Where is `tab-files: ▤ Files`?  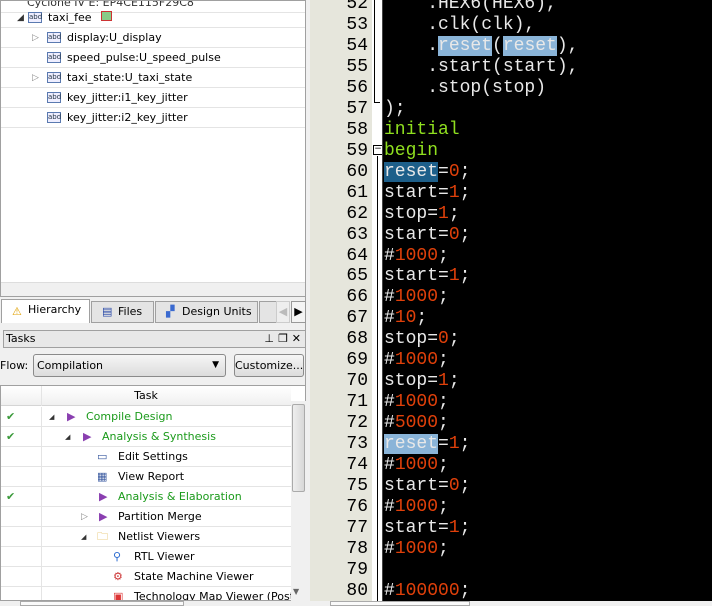 tab-files: ▤ Files is located at coordinates (122, 312).